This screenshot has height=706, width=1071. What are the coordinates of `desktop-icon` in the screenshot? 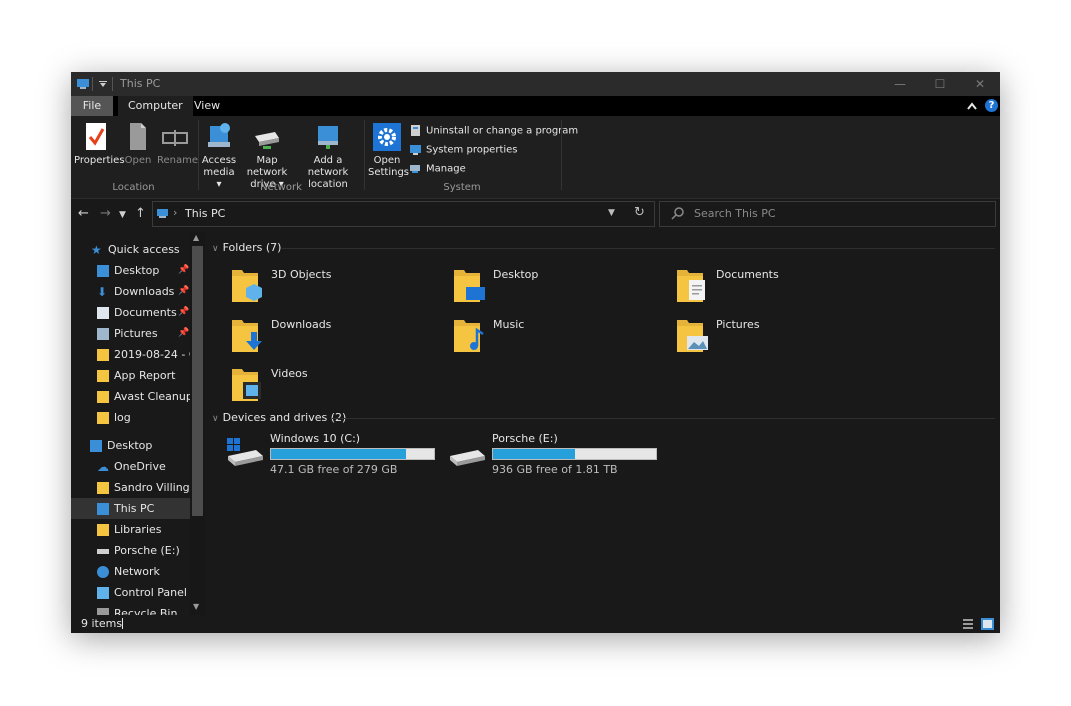 It's located at (96, 446).